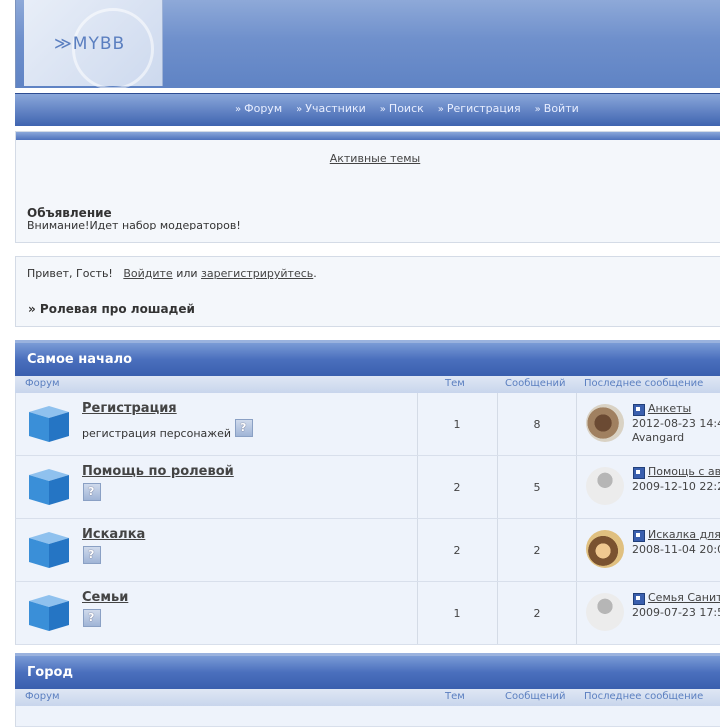 The width and height of the screenshot is (720, 727). Describe the element at coordinates (684, 534) in the screenshot. I see `last-post-title: Искалка для` at that location.